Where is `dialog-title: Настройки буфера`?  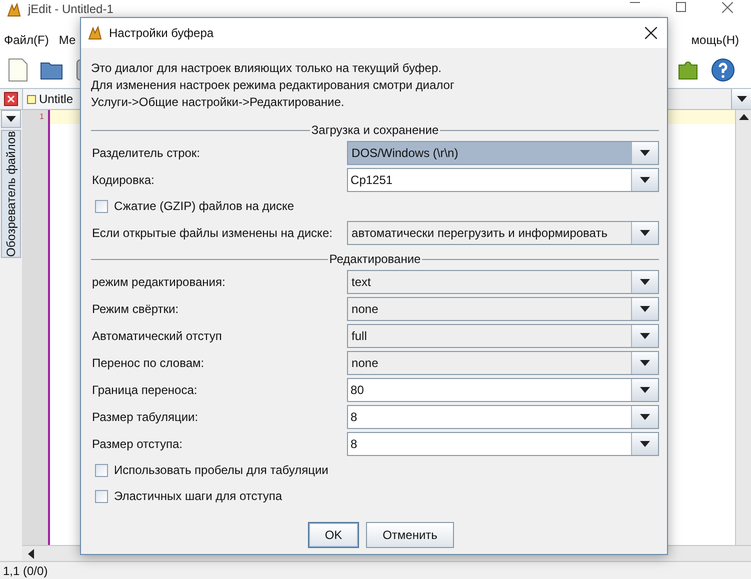
dialog-title: Настройки буфера is located at coordinates (161, 33).